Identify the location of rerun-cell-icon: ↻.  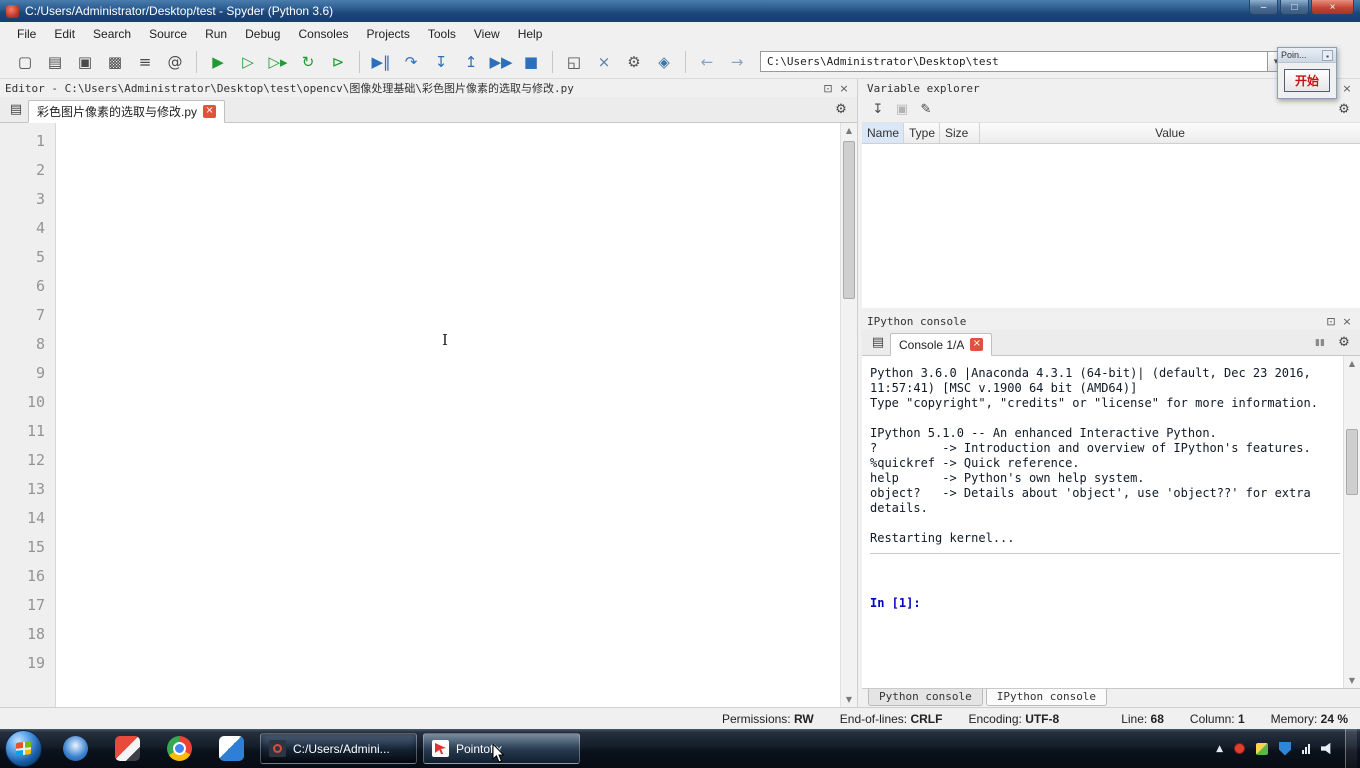
(308, 62).